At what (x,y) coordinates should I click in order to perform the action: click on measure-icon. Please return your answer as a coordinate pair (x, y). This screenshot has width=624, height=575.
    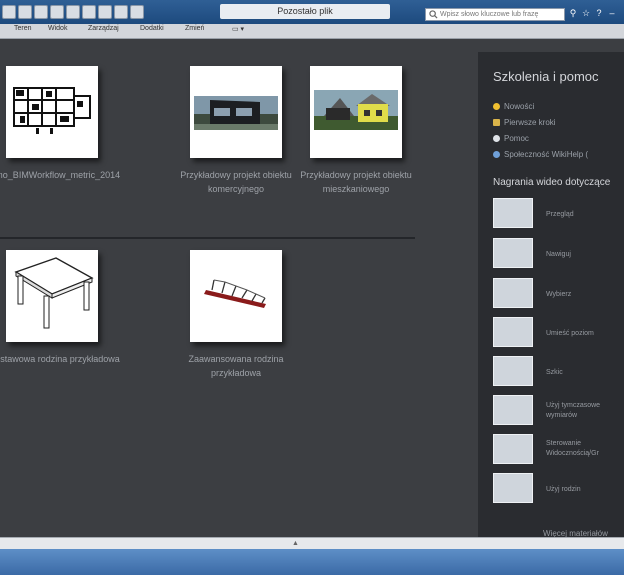
    Looking at the image, I should click on (105, 12).